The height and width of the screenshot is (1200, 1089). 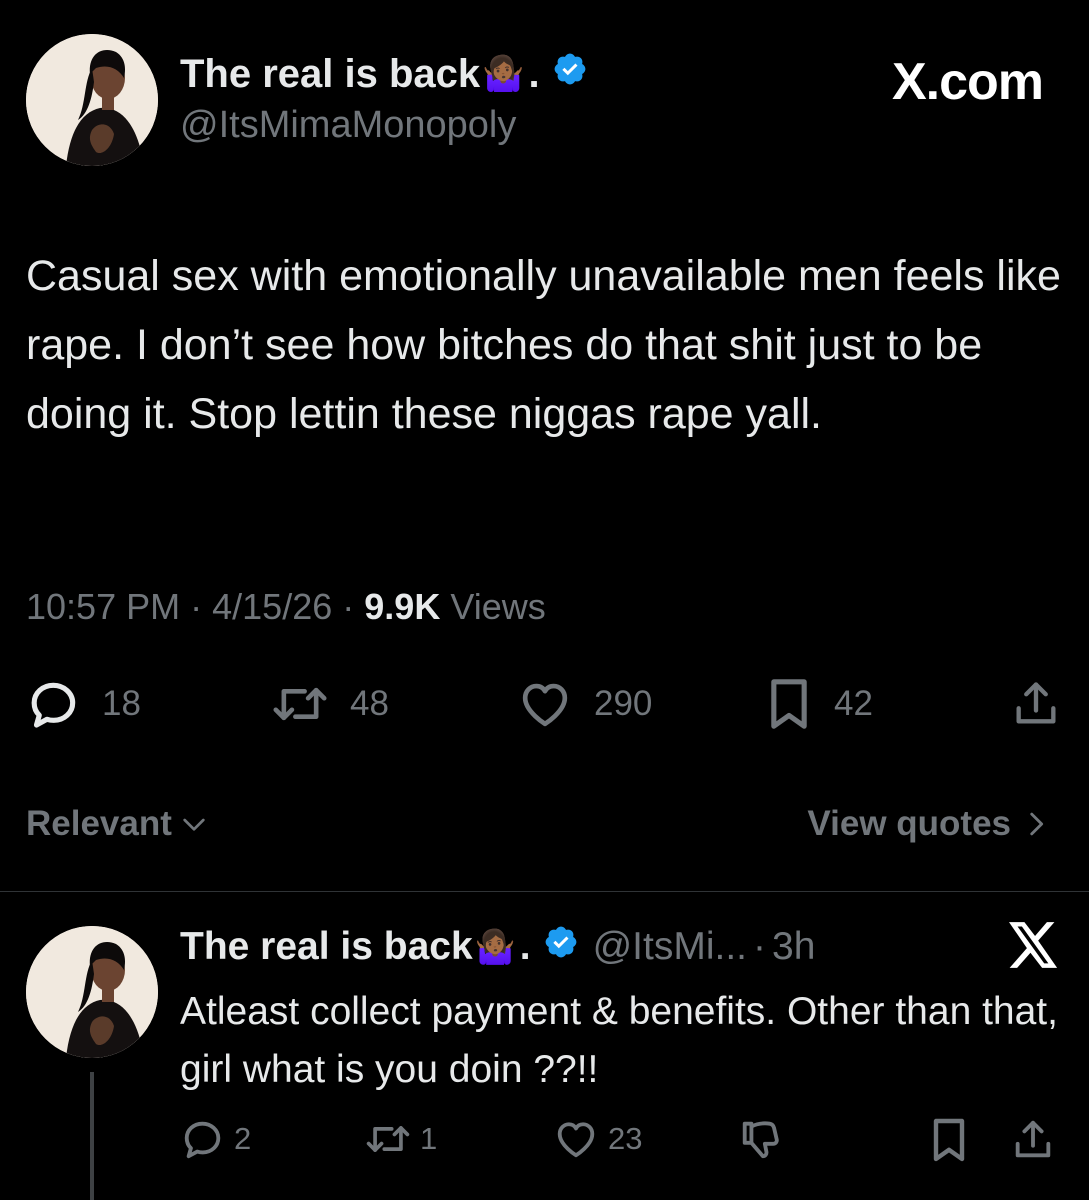 What do you see at coordinates (348, 125) in the screenshot?
I see `author-handle: @ItsMimaMonopoly` at bounding box center [348, 125].